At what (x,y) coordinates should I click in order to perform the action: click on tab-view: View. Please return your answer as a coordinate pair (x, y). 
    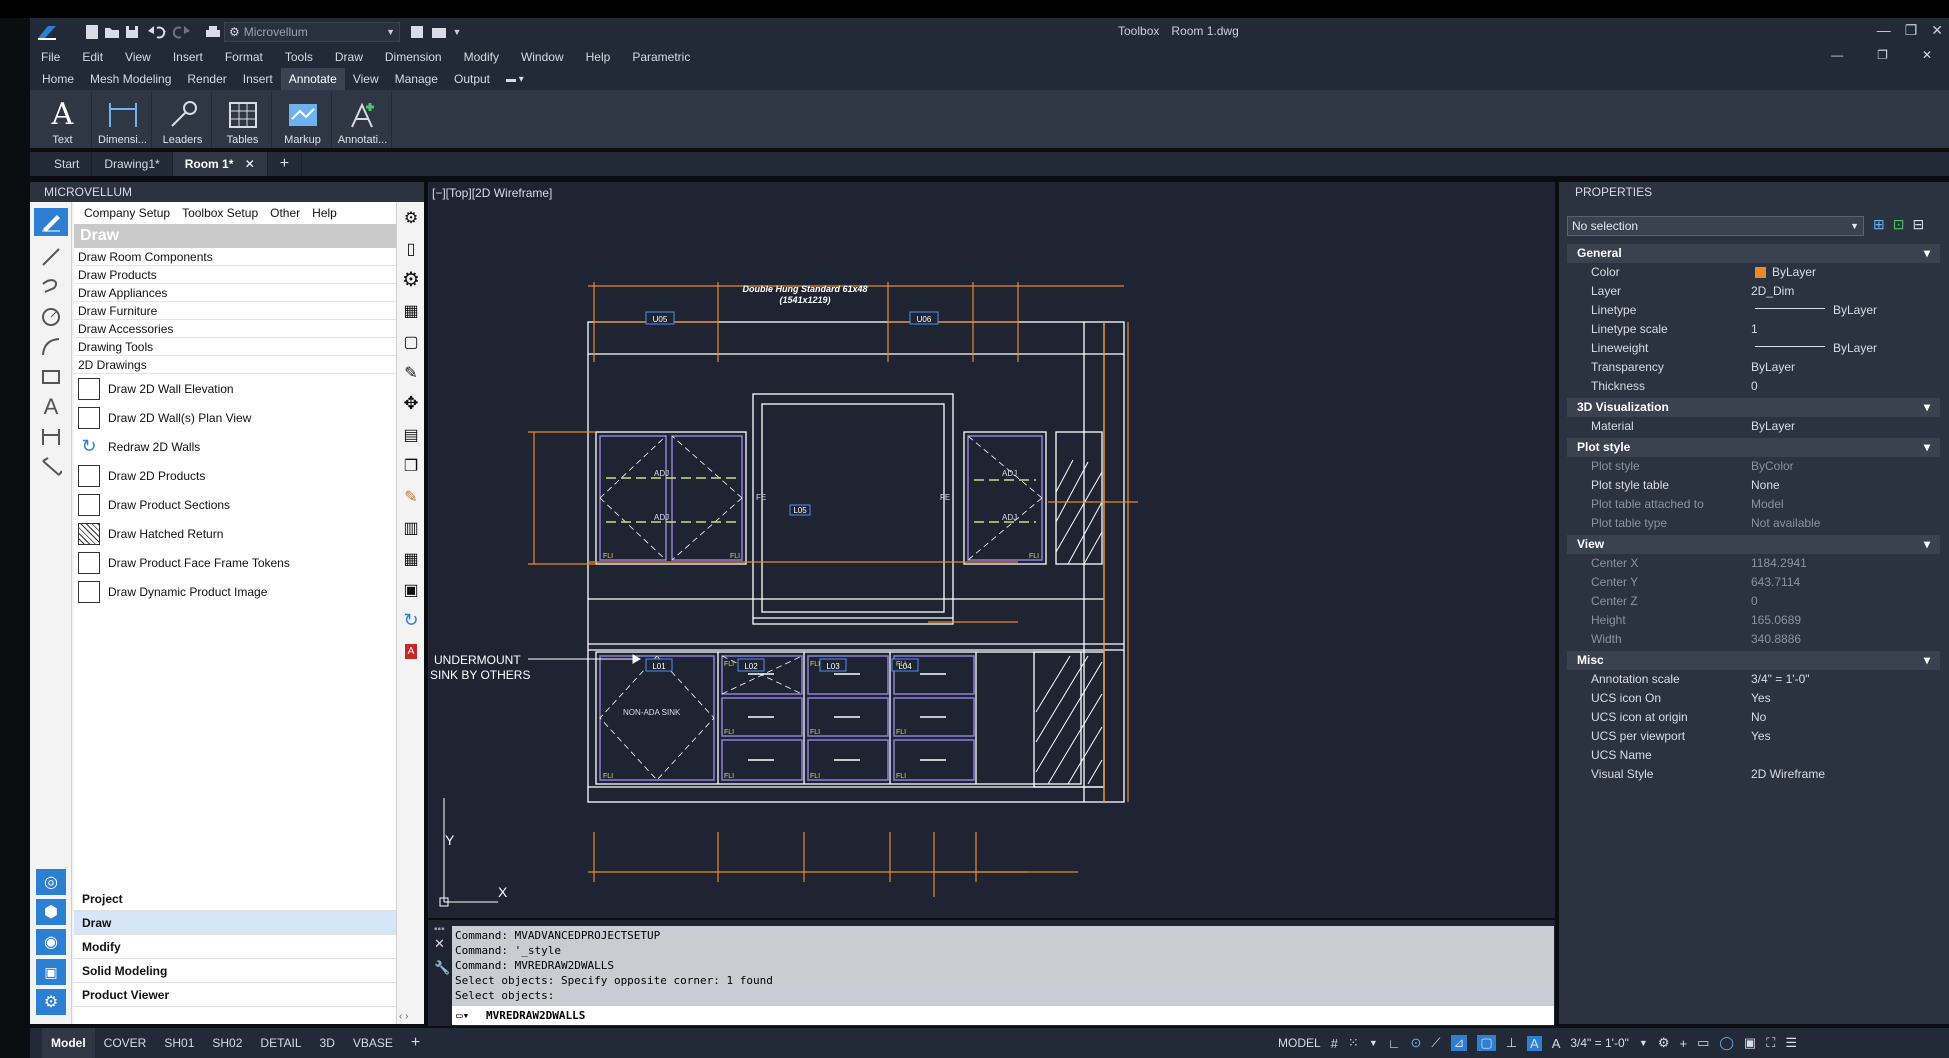
    Looking at the image, I should click on (366, 79).